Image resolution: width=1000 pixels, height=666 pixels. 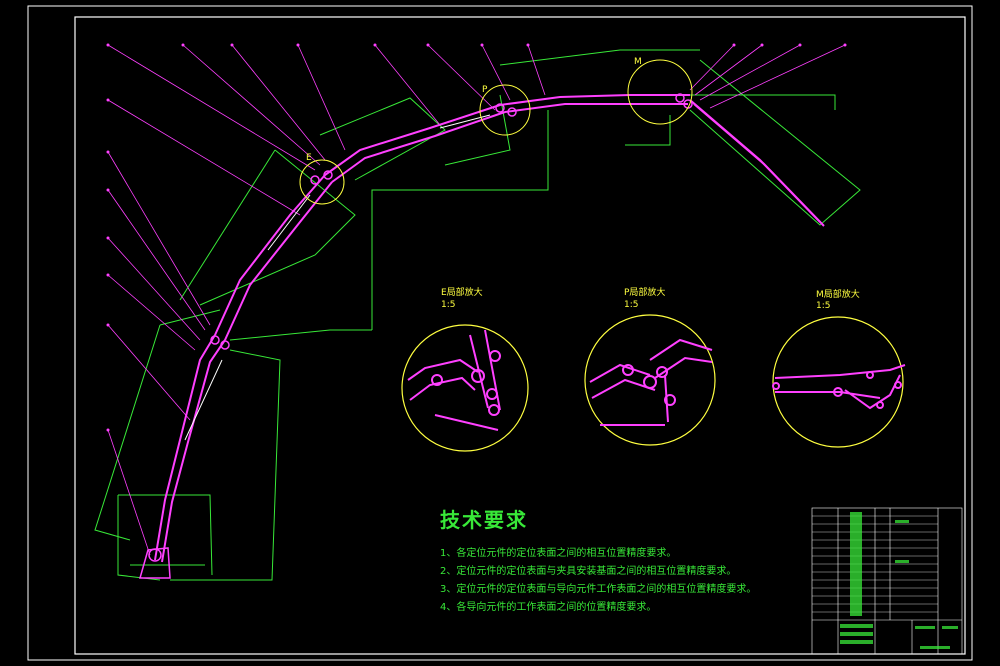 I want to click on boom-base, so click(x=155, y=563).